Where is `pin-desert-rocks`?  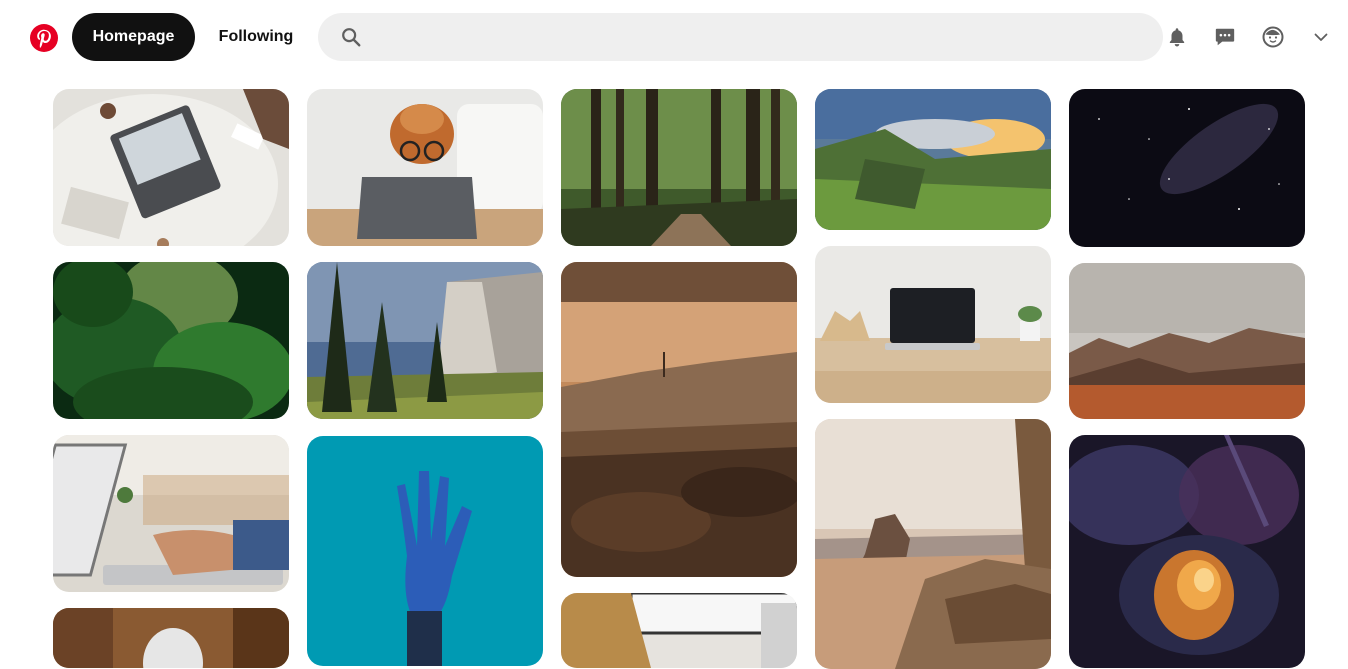 pin-desert-rocks is located at coordinates (933, 544).